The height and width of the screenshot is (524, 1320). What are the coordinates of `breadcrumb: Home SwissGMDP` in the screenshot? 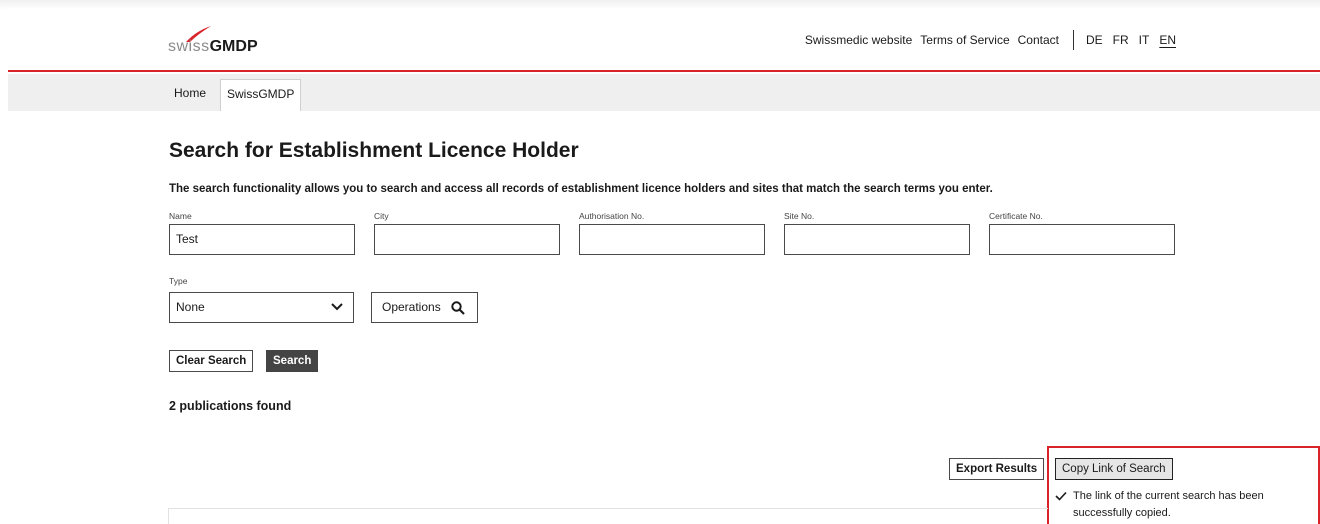 It's located at (664, 92).